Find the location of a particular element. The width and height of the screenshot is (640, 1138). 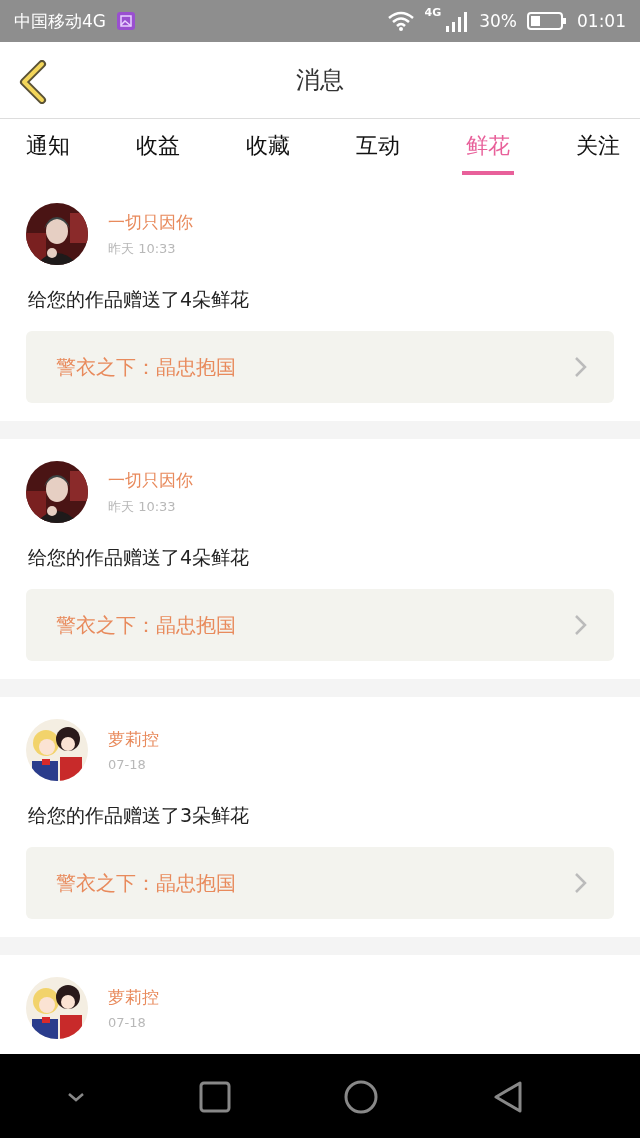

tab: 收藏 is located at coordinates (268, 147).